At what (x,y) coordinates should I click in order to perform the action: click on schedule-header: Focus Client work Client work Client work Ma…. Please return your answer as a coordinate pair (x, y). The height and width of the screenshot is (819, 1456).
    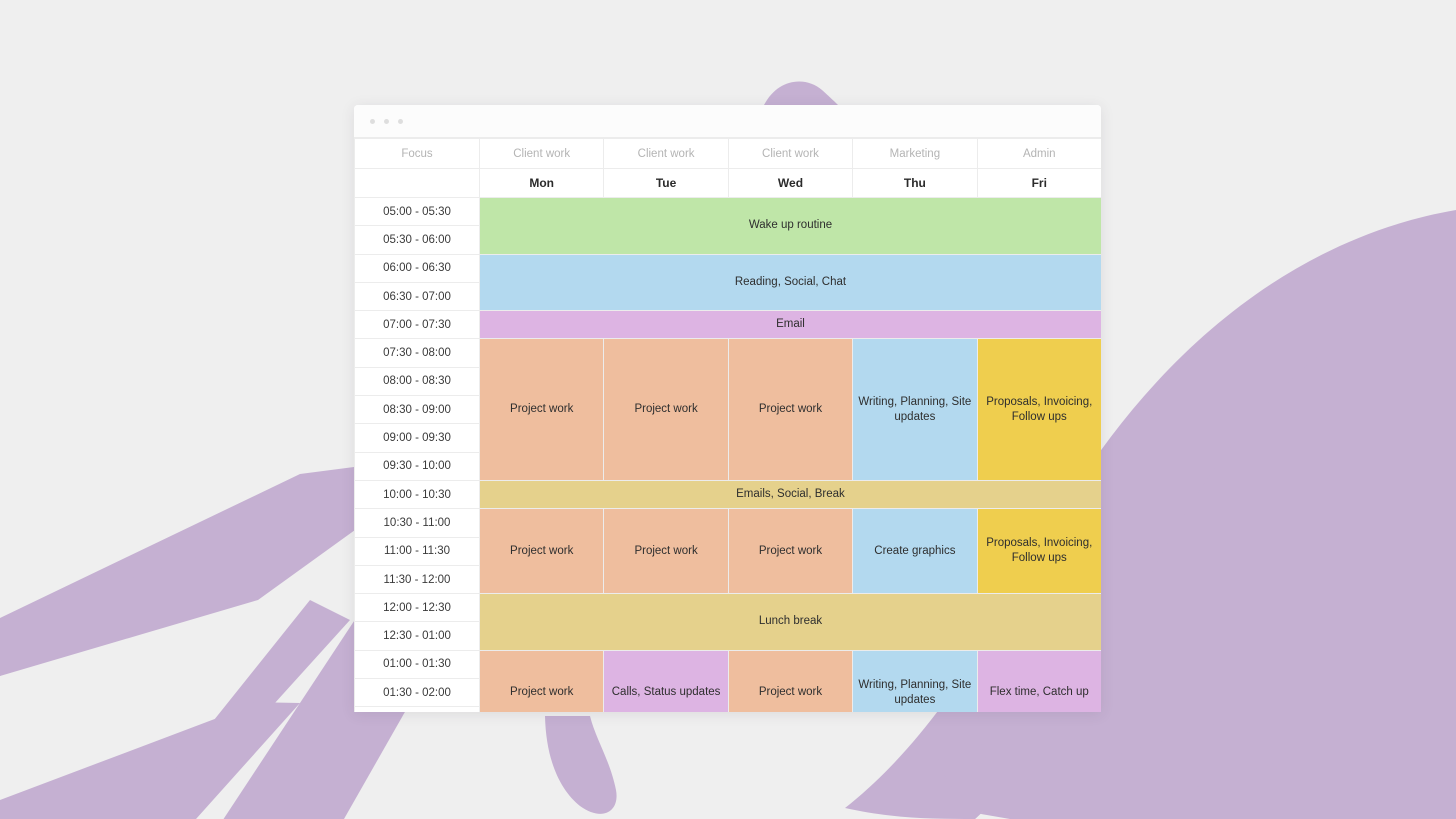
    Looking at the image, I should click on (727, 168).